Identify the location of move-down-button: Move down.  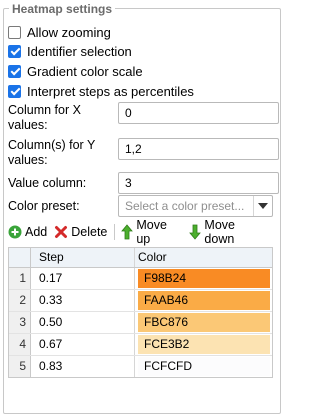
(227, 232).